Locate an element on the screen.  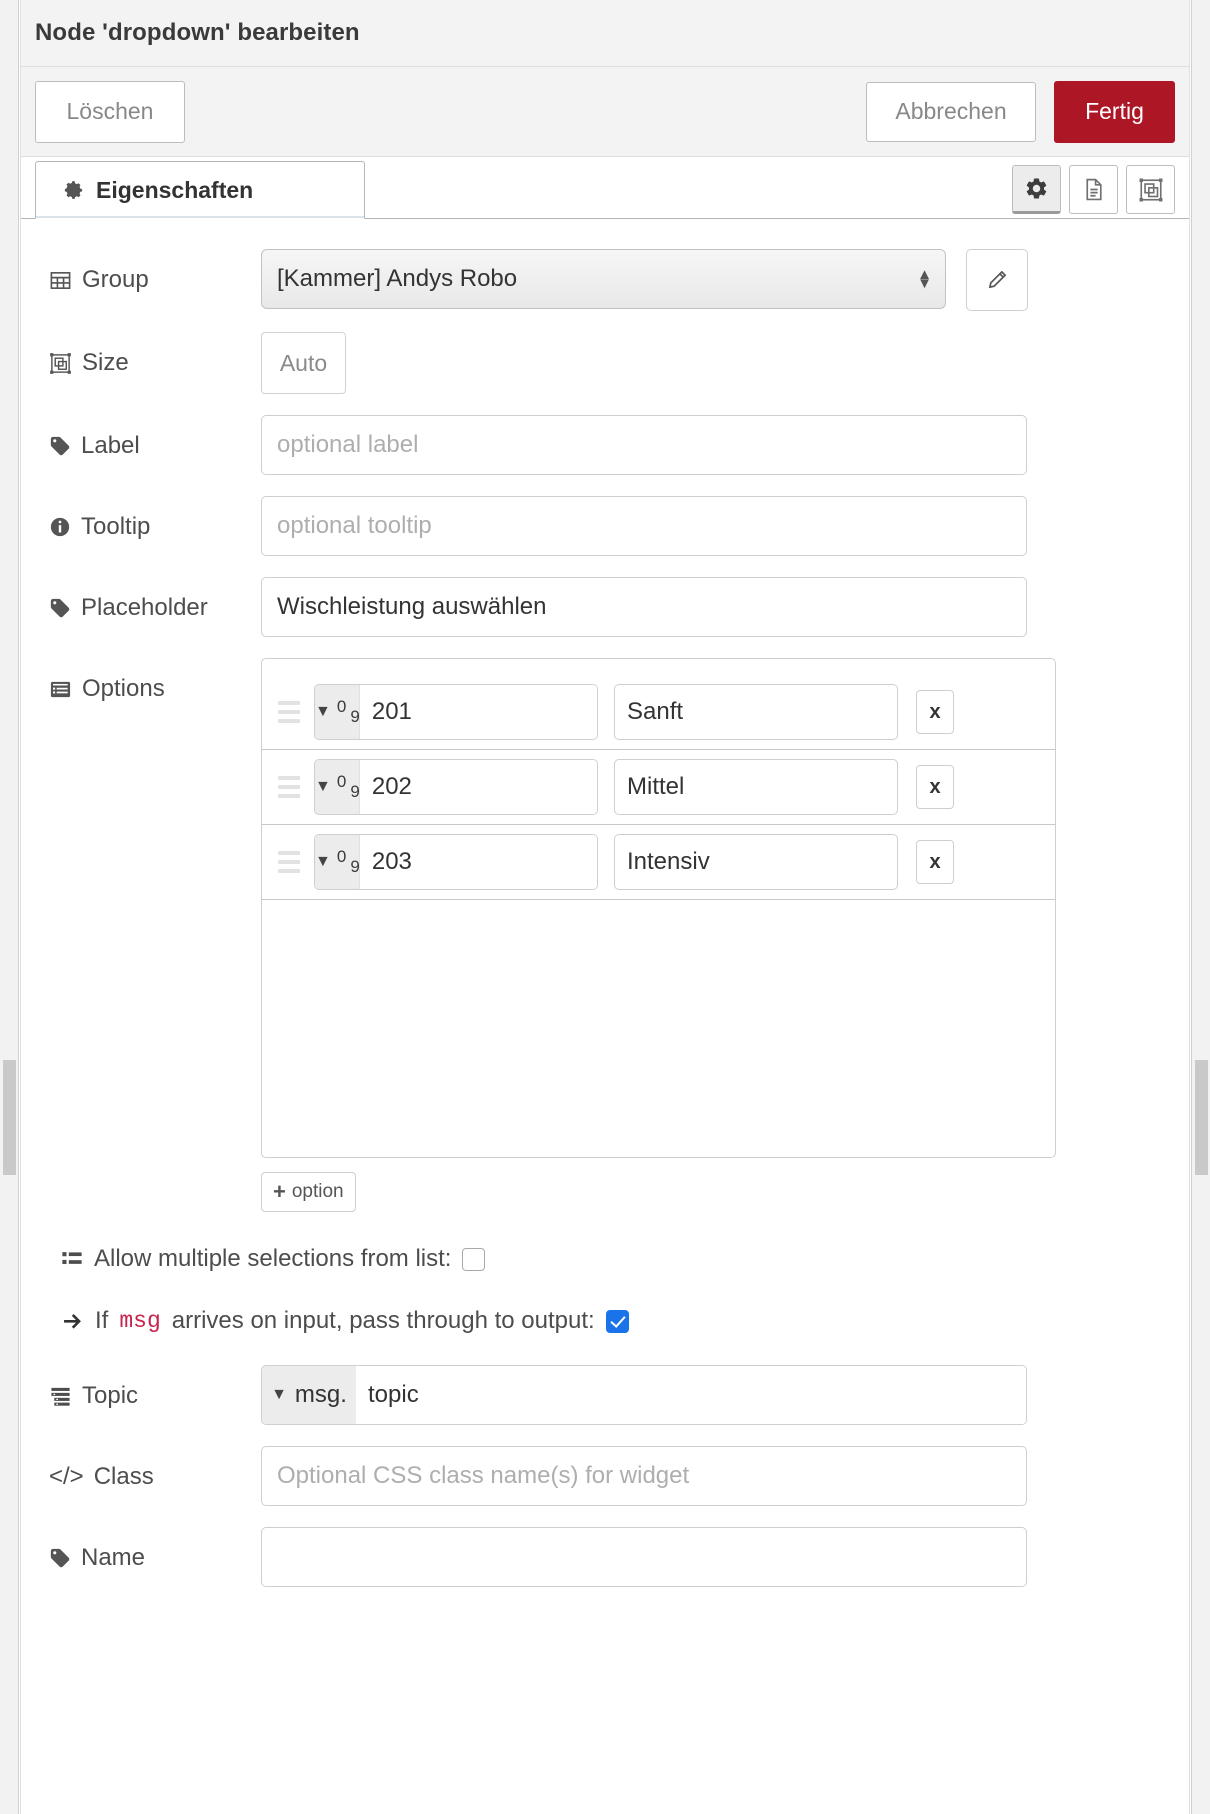
group-label: Group is located at coordinates (155, 279).